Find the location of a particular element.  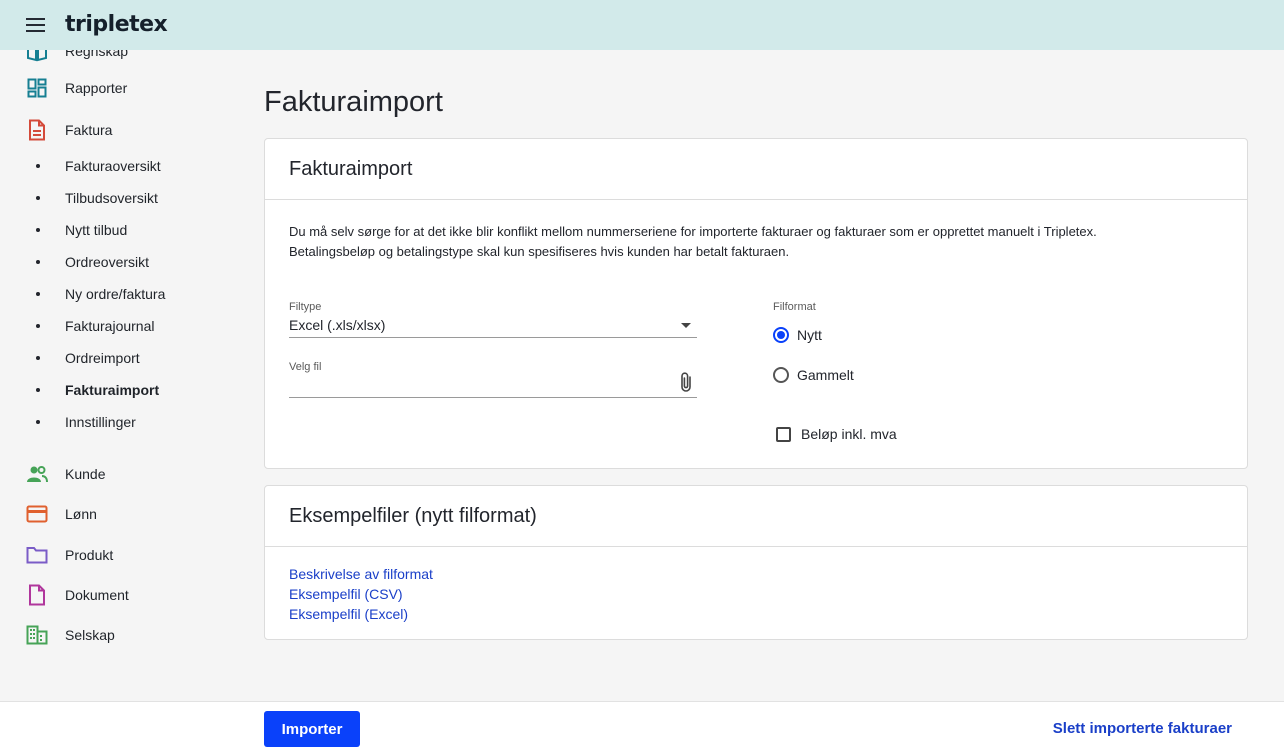

radio-nytt: Nytt is located at coordinates (797, 335).